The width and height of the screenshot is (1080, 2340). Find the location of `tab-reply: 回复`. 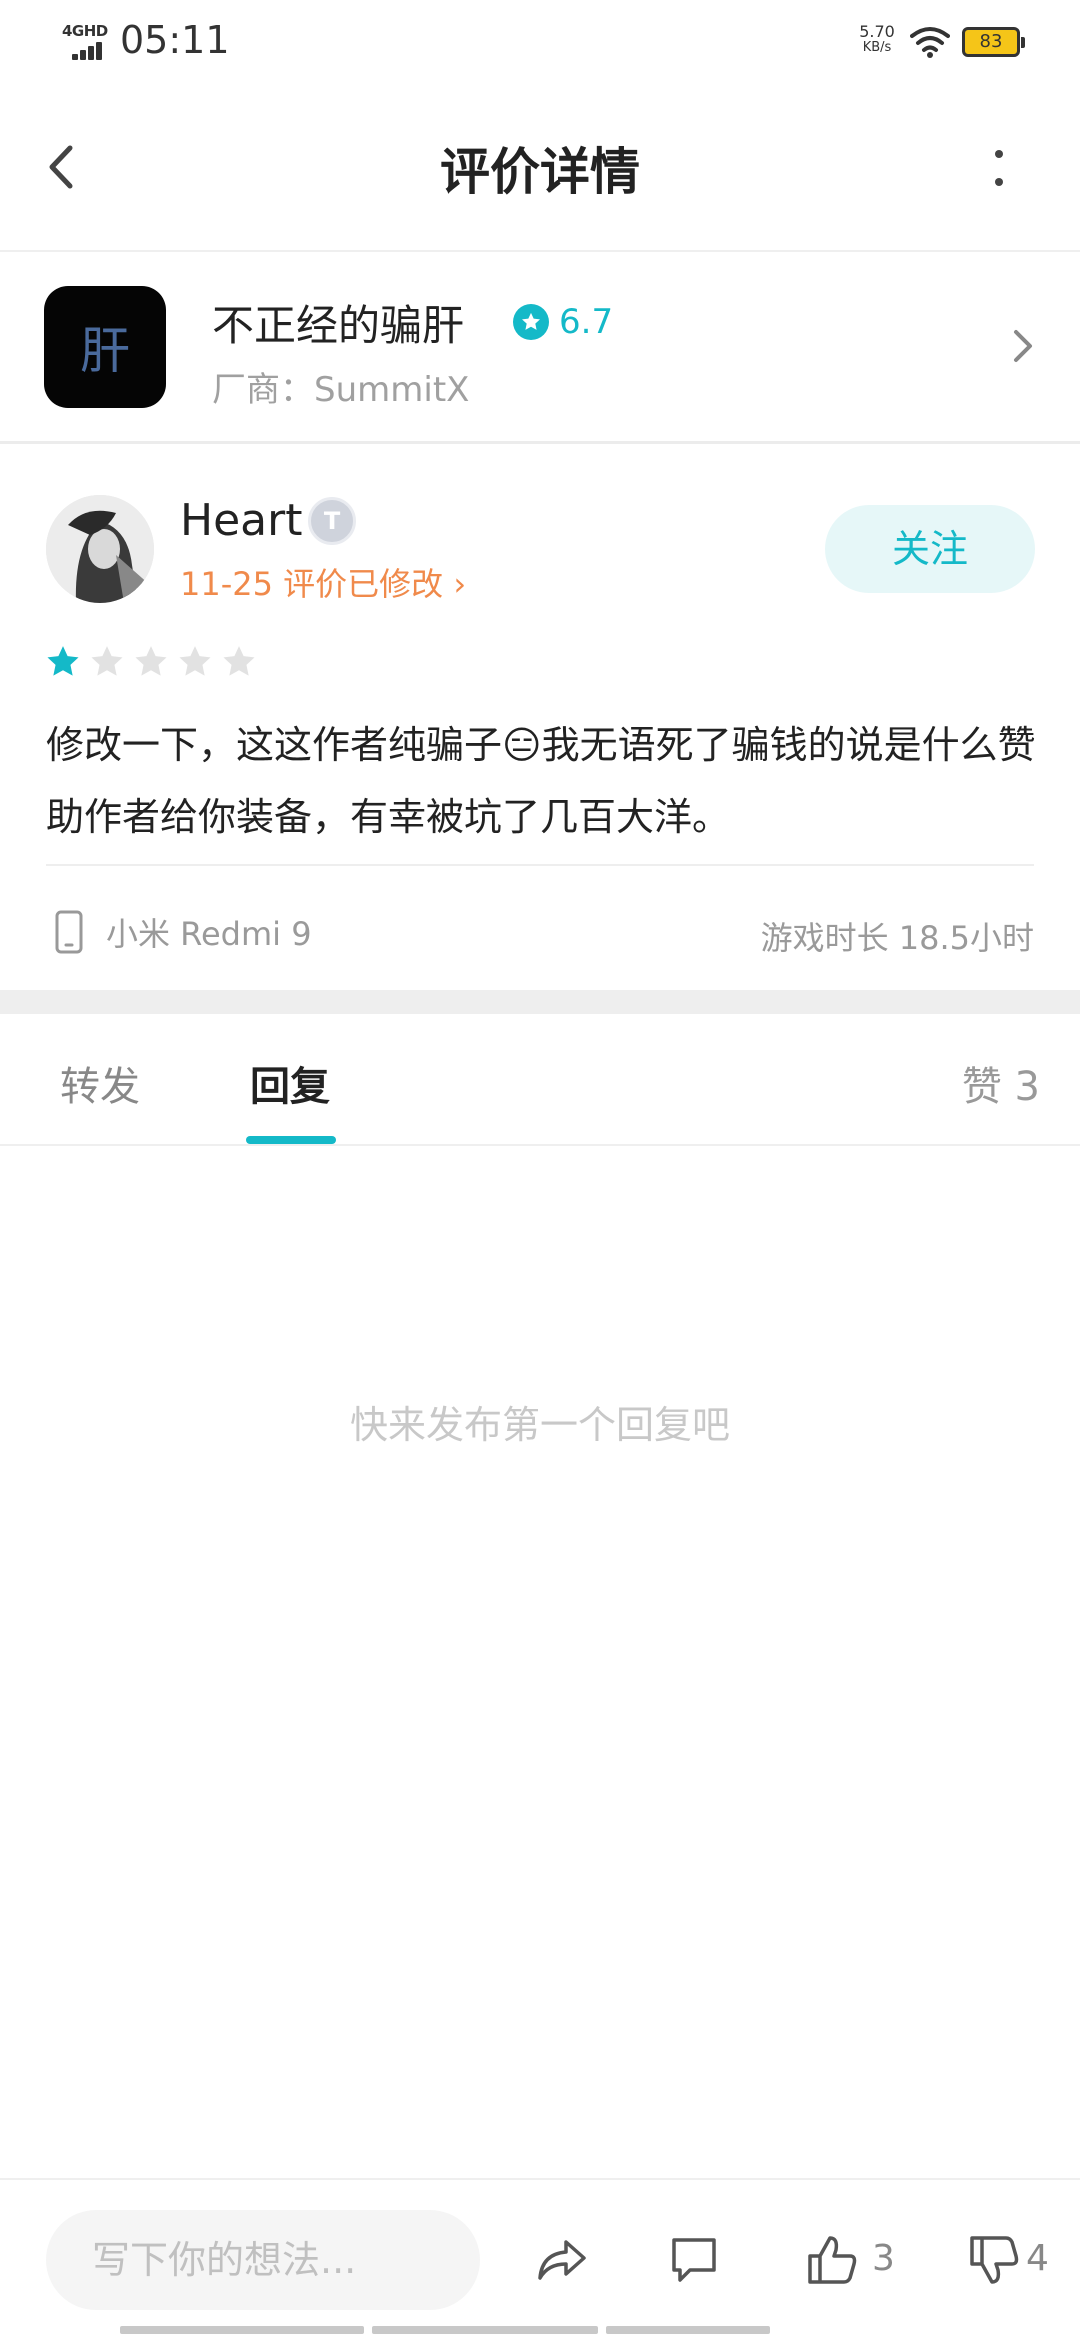

tab-reply: 回复 is located at coordinates (290, 1083).